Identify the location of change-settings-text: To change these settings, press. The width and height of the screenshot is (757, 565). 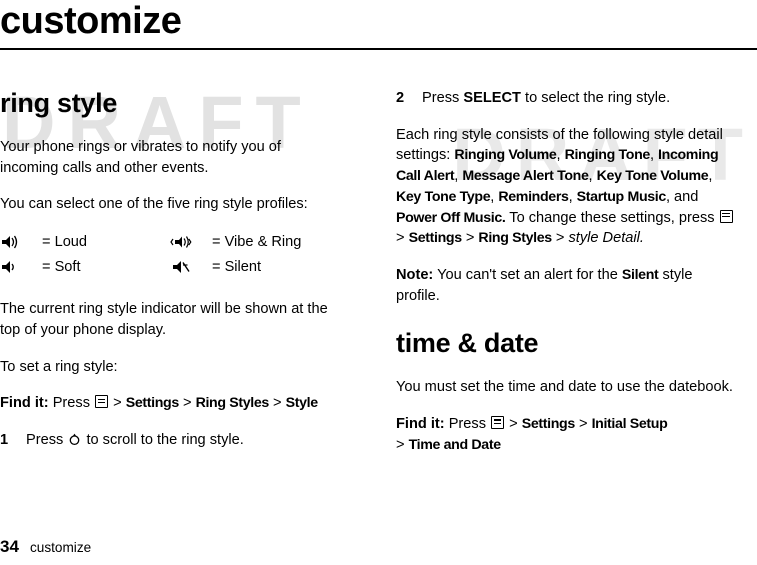
(612, 217).